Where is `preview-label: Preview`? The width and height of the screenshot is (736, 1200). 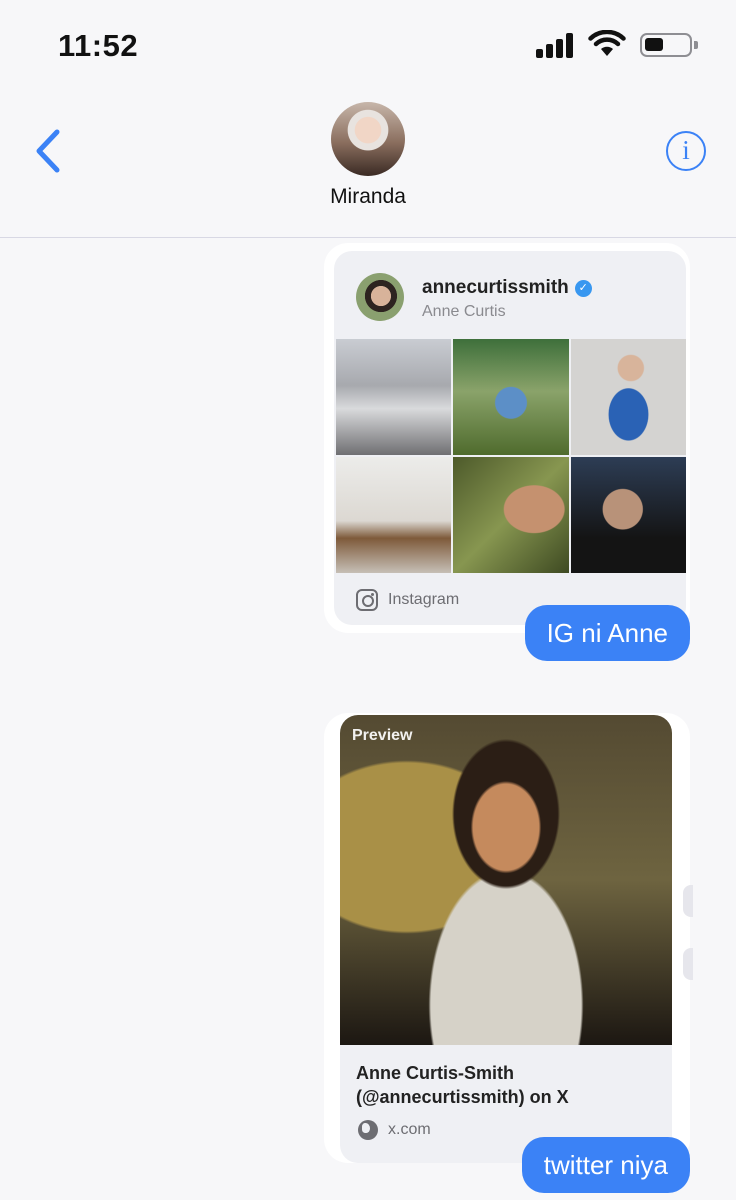
preview-label: Preview is located at coordinates (382, 735).